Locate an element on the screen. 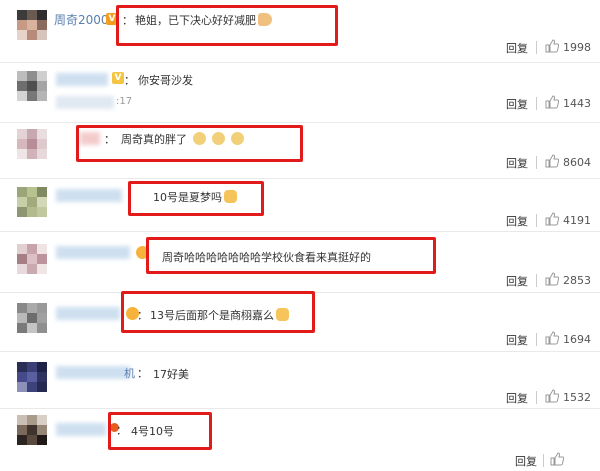 The width and height of the screenshot is (600, 471). comment-row: 机 ： 17好美 回复 1532 is located at coordinates (300, 380).